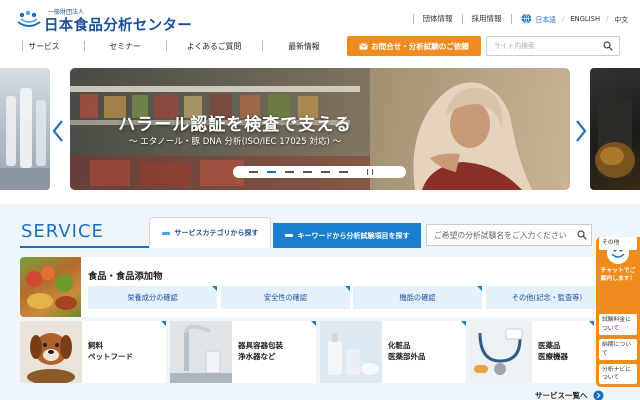  What do you see at coordinates (201, 352) in the screenshot?
I see `faucet-image` at bounding box center [201, 352].